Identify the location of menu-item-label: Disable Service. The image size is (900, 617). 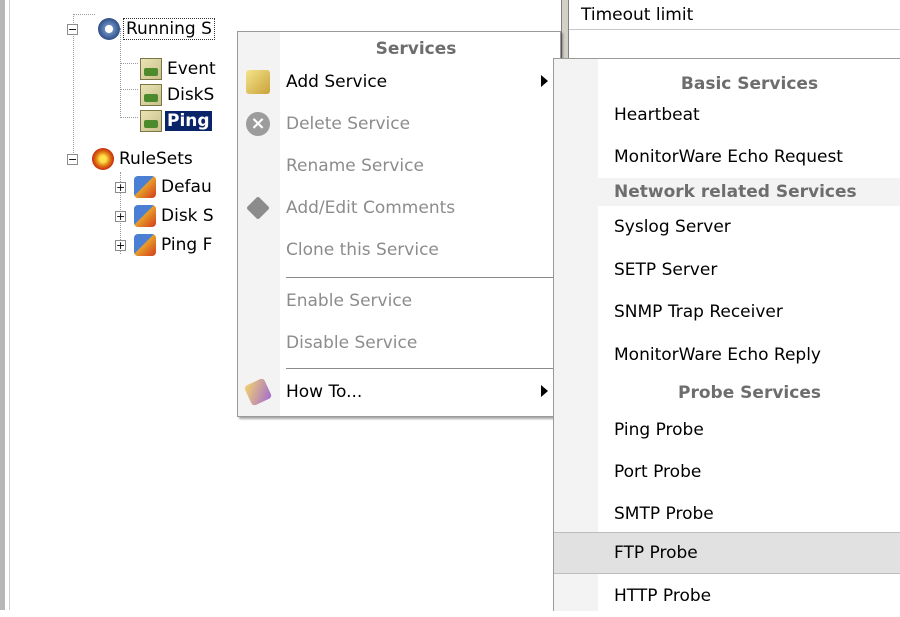
(352, 343).